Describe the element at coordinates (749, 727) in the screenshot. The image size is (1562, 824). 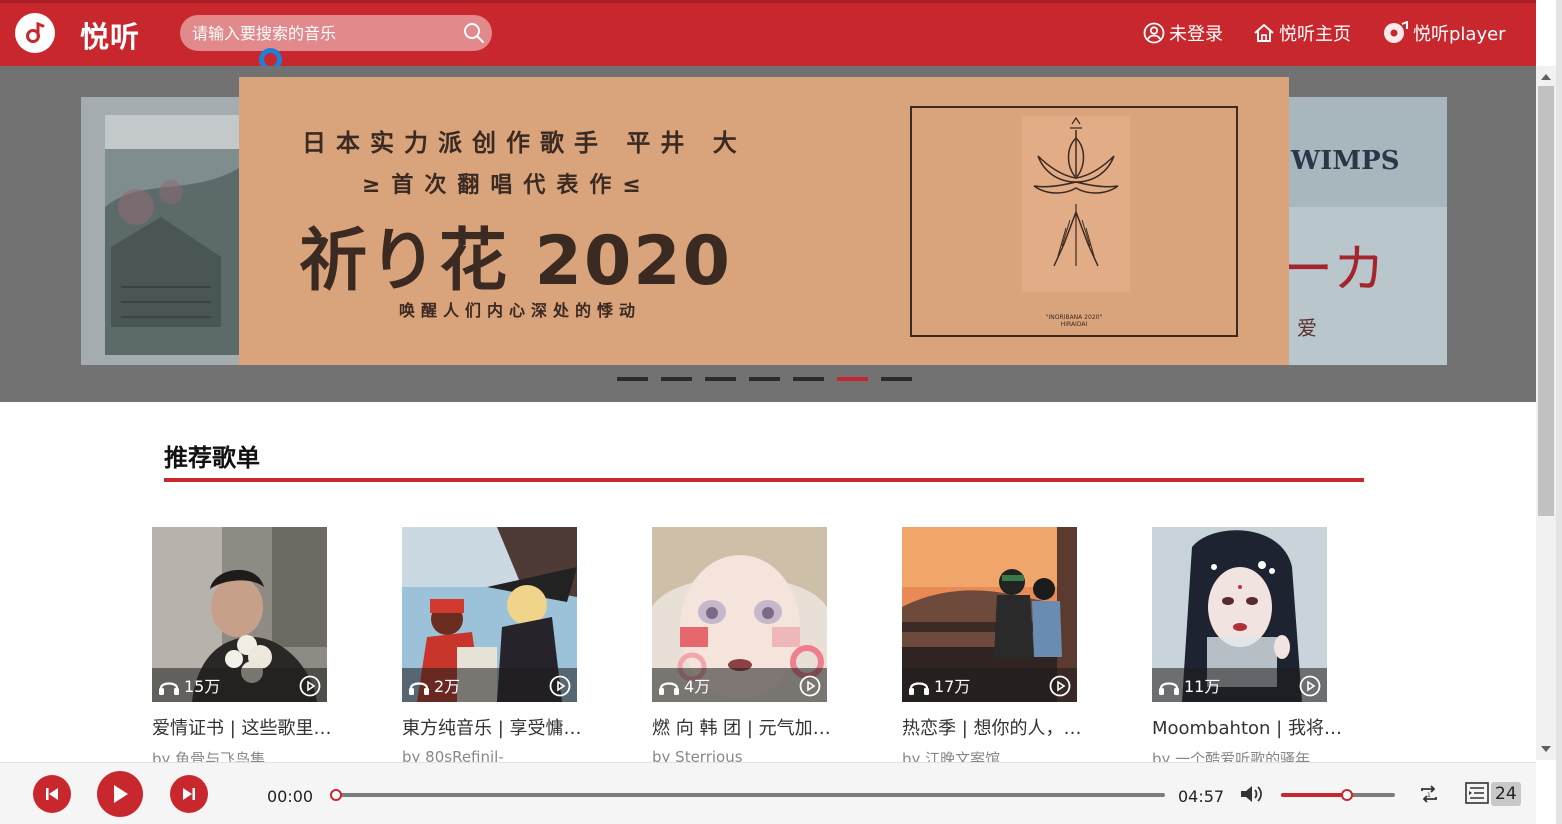
I see `playlist-title: 燃 向 韩 团 | 元气加油站` at that location.